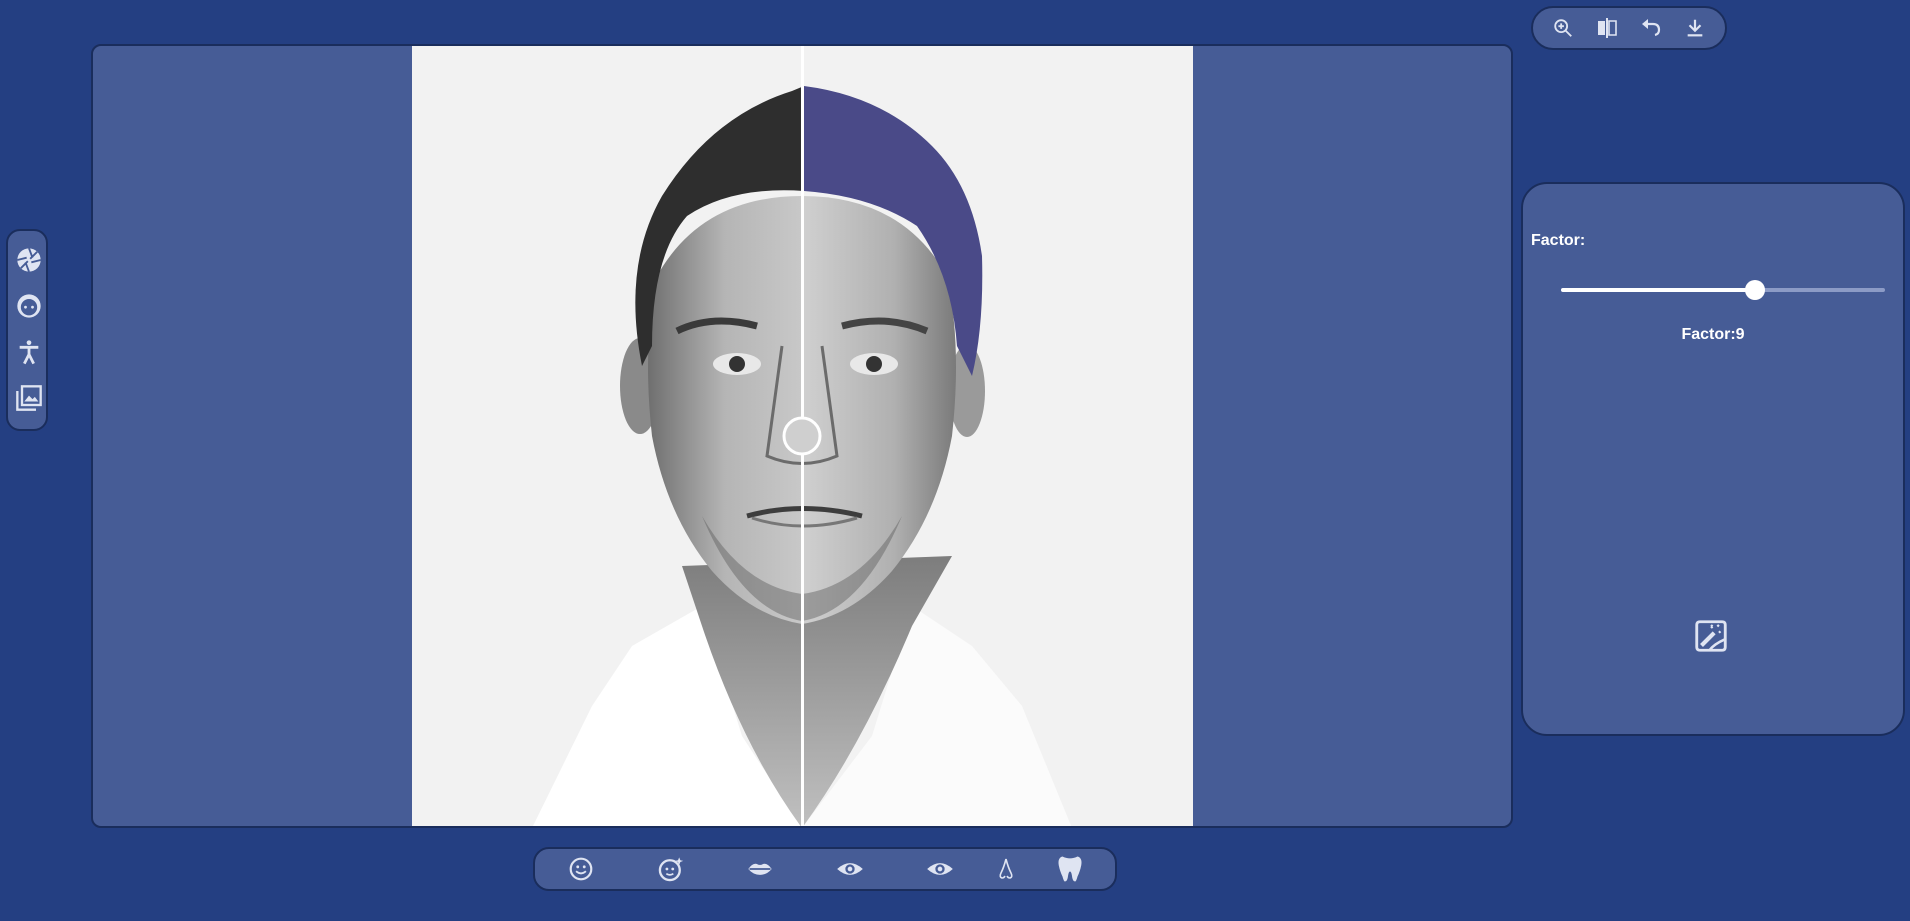  I want to click on slider-track-fill, so click(1658, 290).